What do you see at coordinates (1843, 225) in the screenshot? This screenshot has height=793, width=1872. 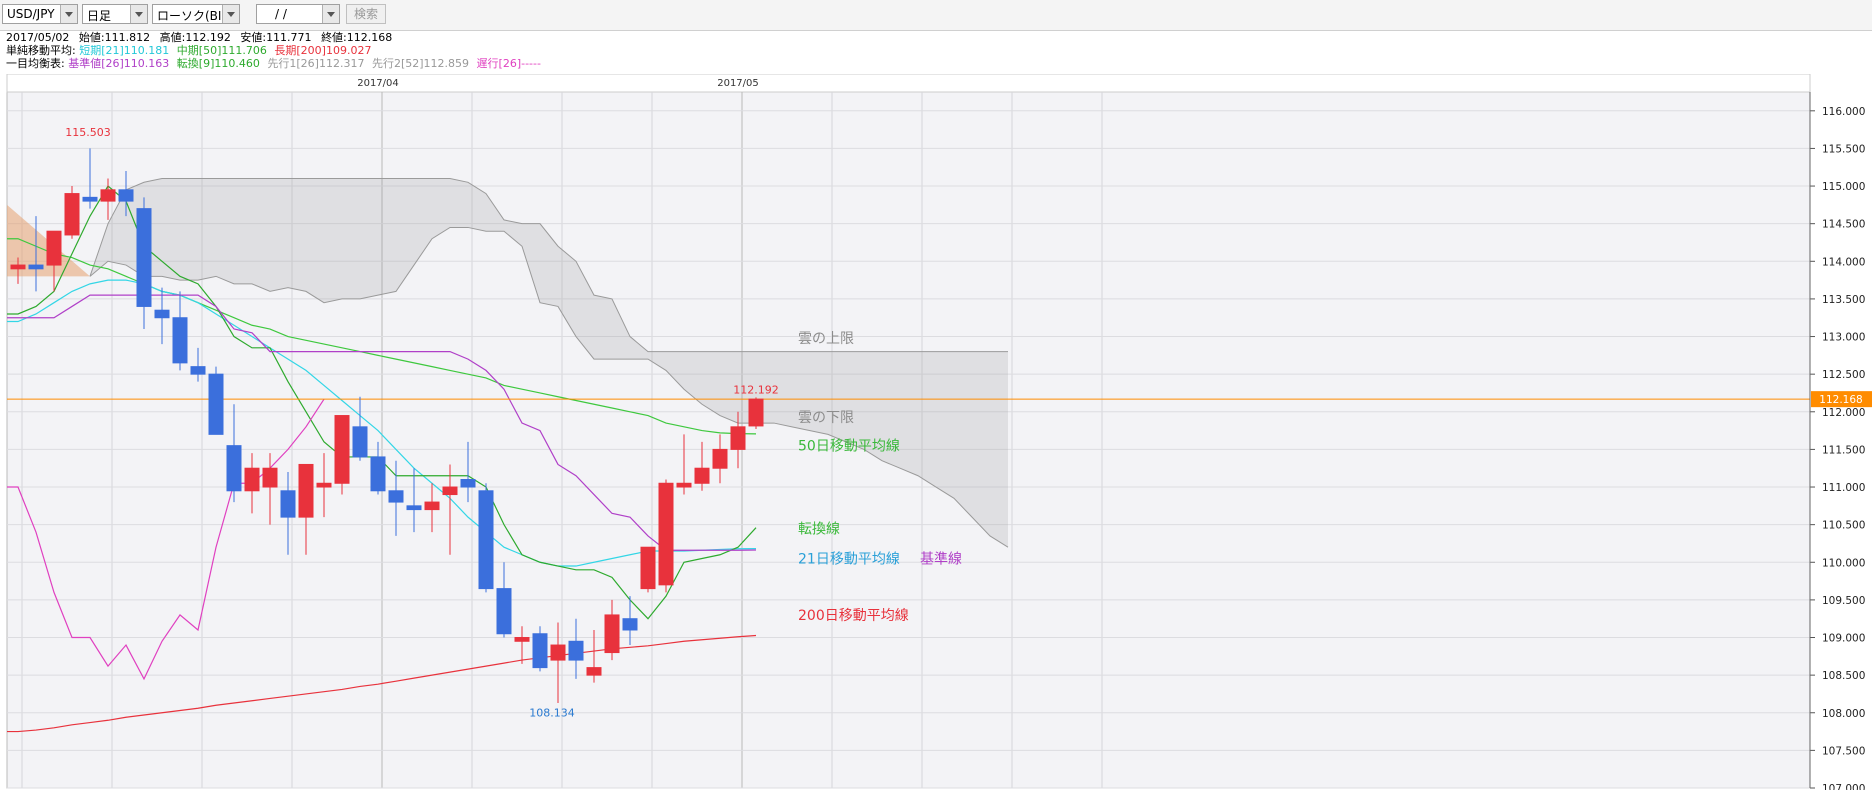 I see `axis-tick-label: 114.500` at bounding box center [1843, 225].